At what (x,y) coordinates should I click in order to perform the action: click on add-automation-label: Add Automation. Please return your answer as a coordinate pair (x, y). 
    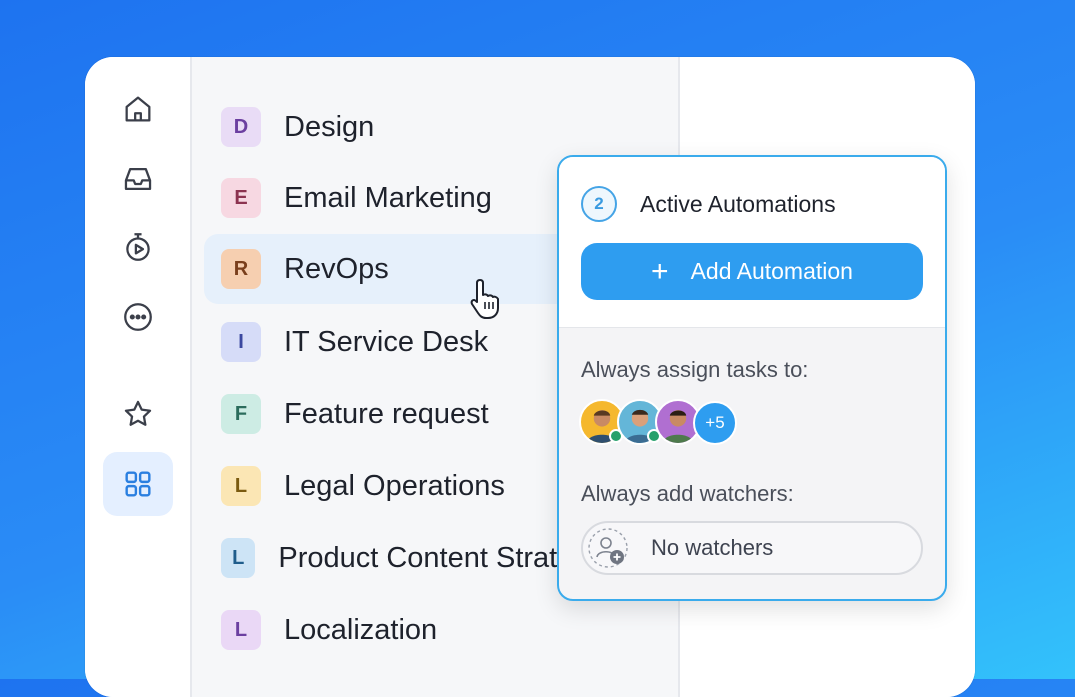
    Looking at the image, I should click on (771, 271).